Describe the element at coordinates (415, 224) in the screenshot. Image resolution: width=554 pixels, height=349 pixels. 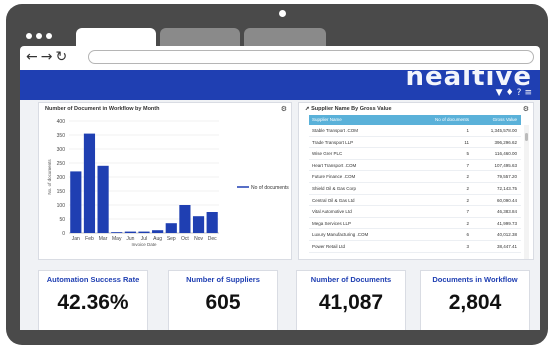
I see `table-row: Mega Services LLP 2 41,999.73` at that location.